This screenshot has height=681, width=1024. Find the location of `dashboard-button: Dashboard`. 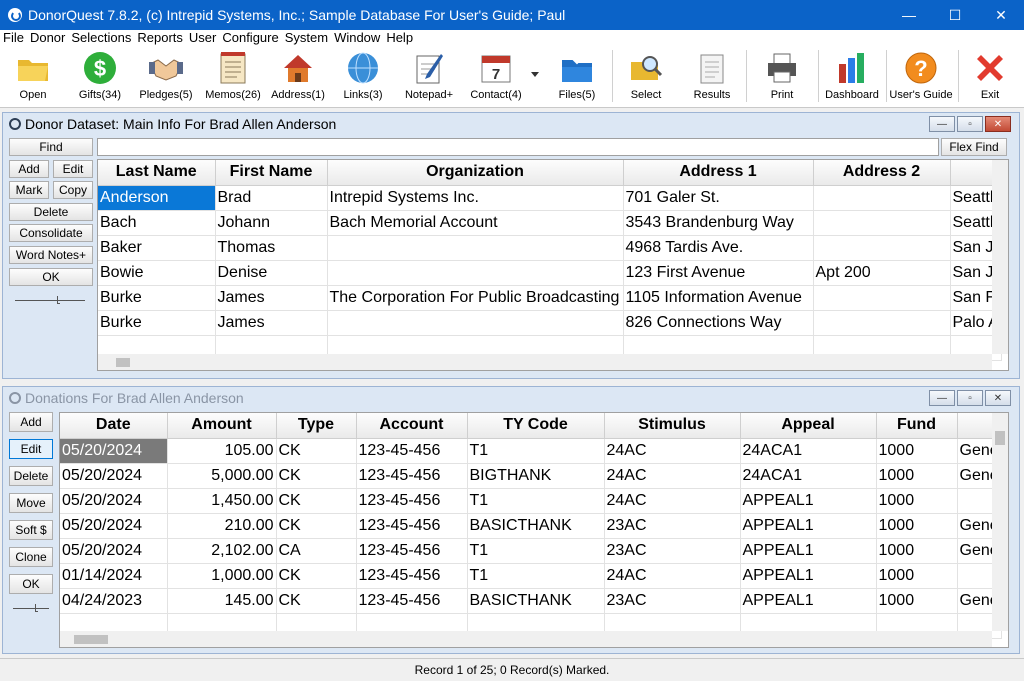

dashboard-button: Dashboard is located at coordinates (852, 76).